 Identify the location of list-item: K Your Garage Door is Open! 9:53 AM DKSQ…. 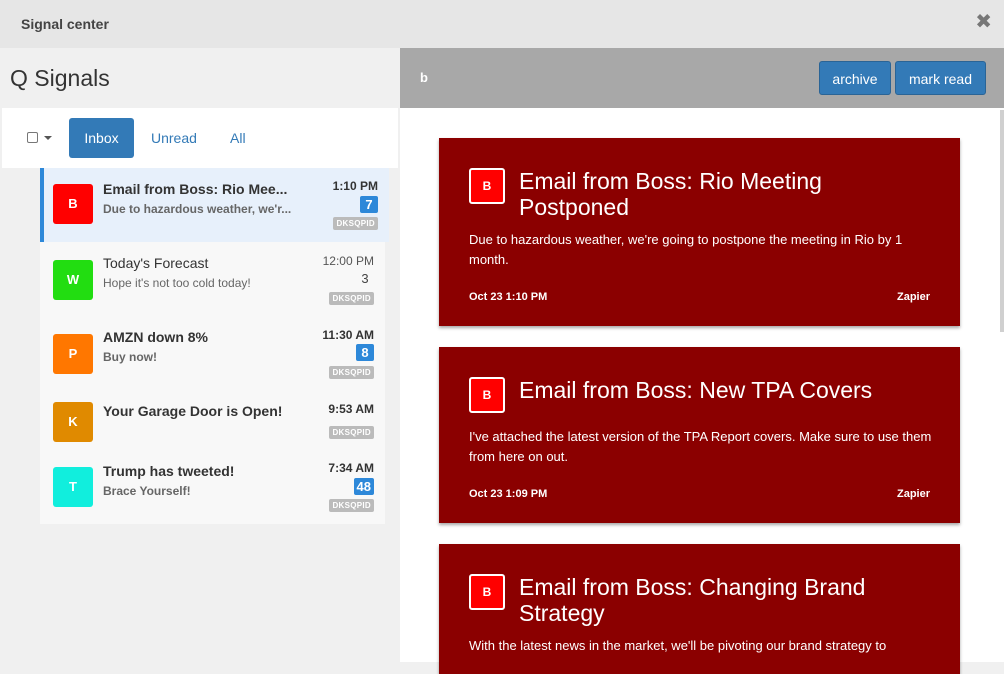
(212, 420).